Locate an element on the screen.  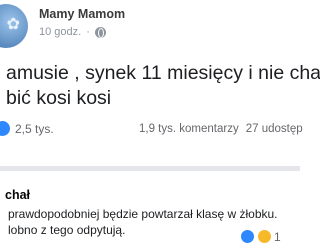
comments-count: 1,9 tys. komentarzy is located at coordinates (189, 129).